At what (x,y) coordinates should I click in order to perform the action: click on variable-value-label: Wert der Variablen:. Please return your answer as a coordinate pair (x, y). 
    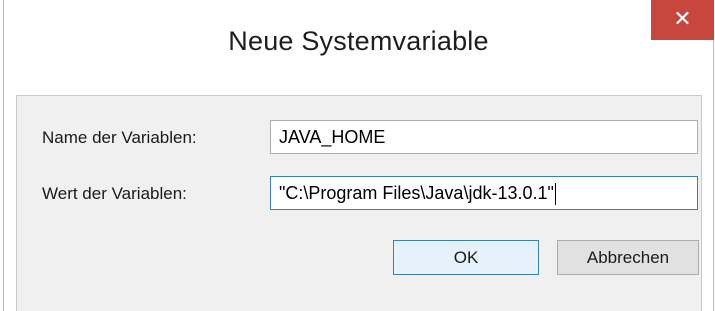
    Looking at the image, I should click on (114, 193).